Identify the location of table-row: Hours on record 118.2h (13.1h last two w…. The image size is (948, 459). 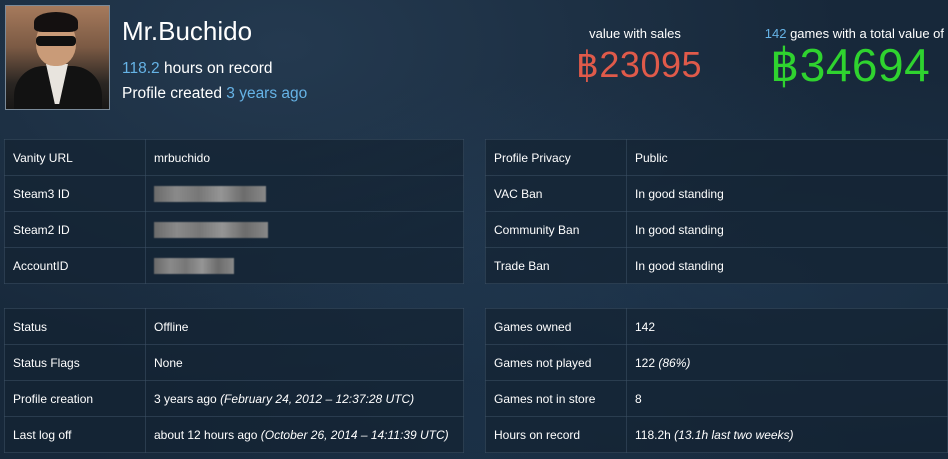
(716, 434).